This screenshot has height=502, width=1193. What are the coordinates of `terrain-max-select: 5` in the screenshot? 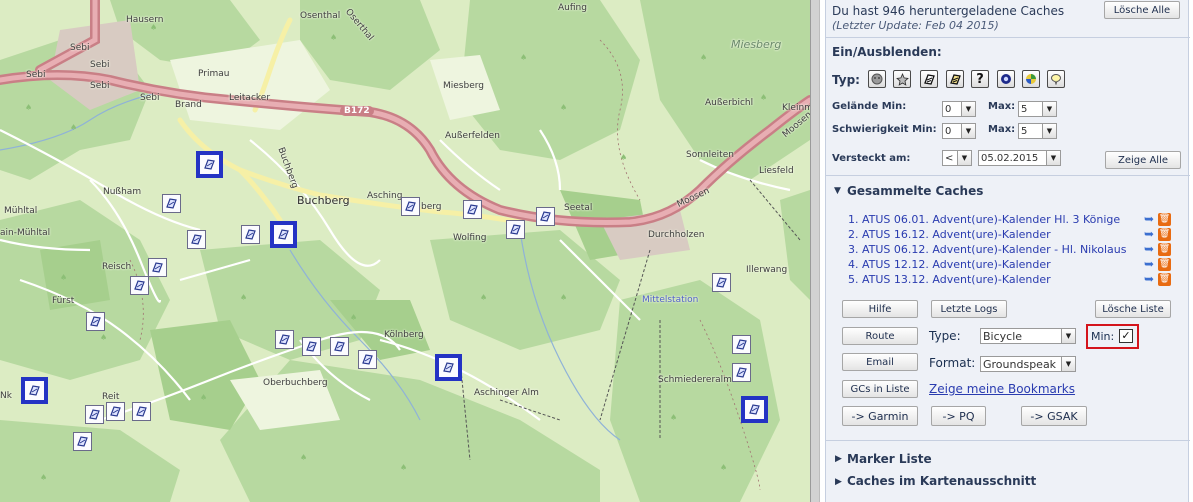 It's located at (1030, 109).